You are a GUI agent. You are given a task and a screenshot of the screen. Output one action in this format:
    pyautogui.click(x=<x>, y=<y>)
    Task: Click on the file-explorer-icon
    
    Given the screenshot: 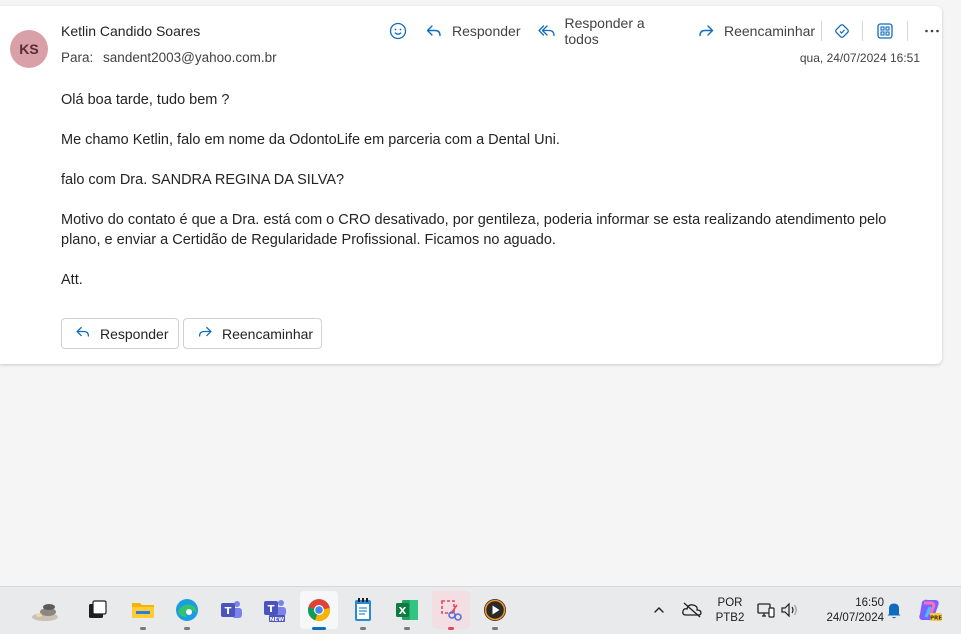 What is the action you would take?
    pyautogui.click(x=143, y=612)
    